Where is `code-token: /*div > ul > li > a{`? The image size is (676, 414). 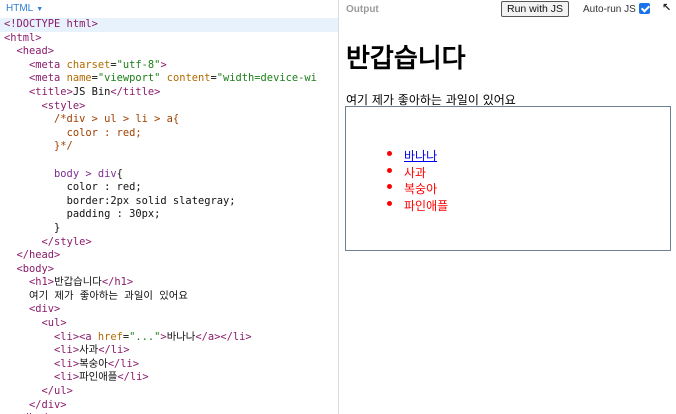 code-token: /*div > ul > li > a{ is located at coordinates (117, 119).